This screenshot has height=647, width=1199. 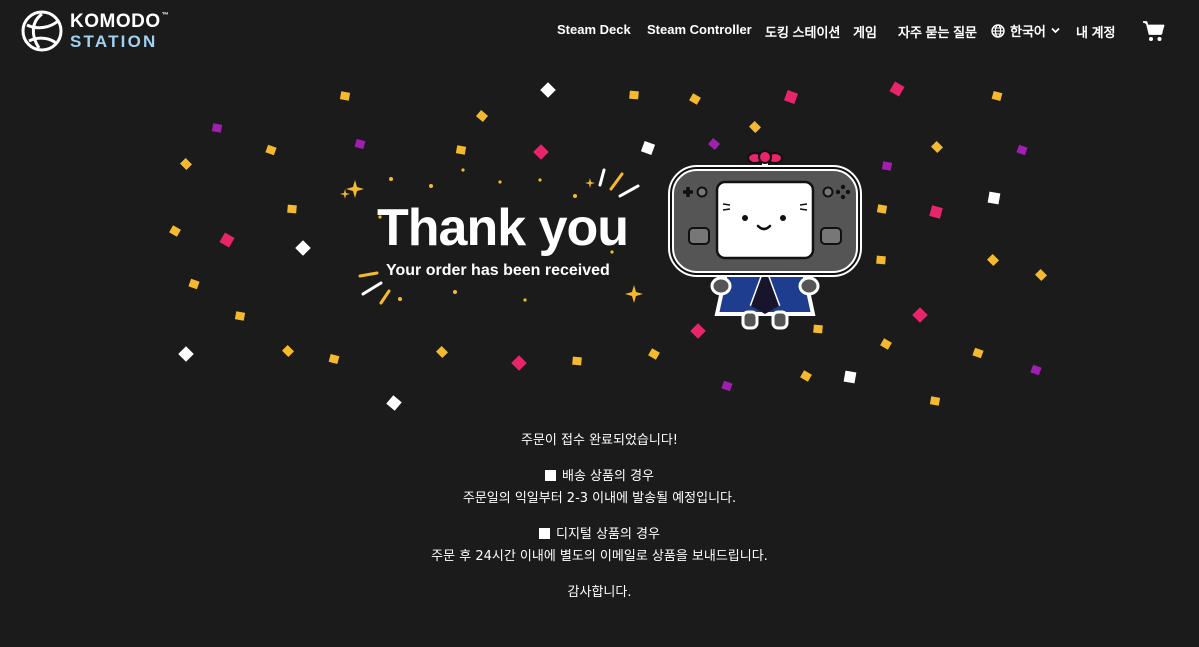 I want to click on nav-docking-station: 도킹 스테이션, so click(x=802, y=31).